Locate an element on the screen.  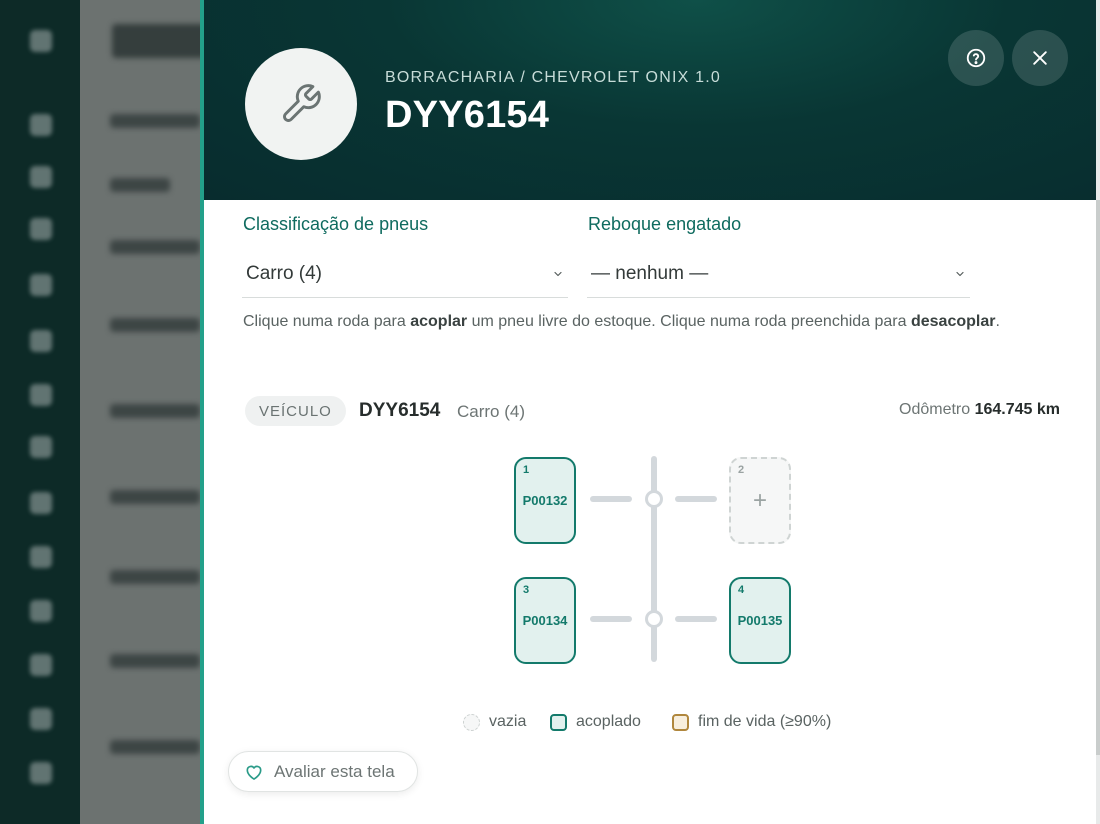
legend-attached: acoplado is located at coordinates (595, 722).